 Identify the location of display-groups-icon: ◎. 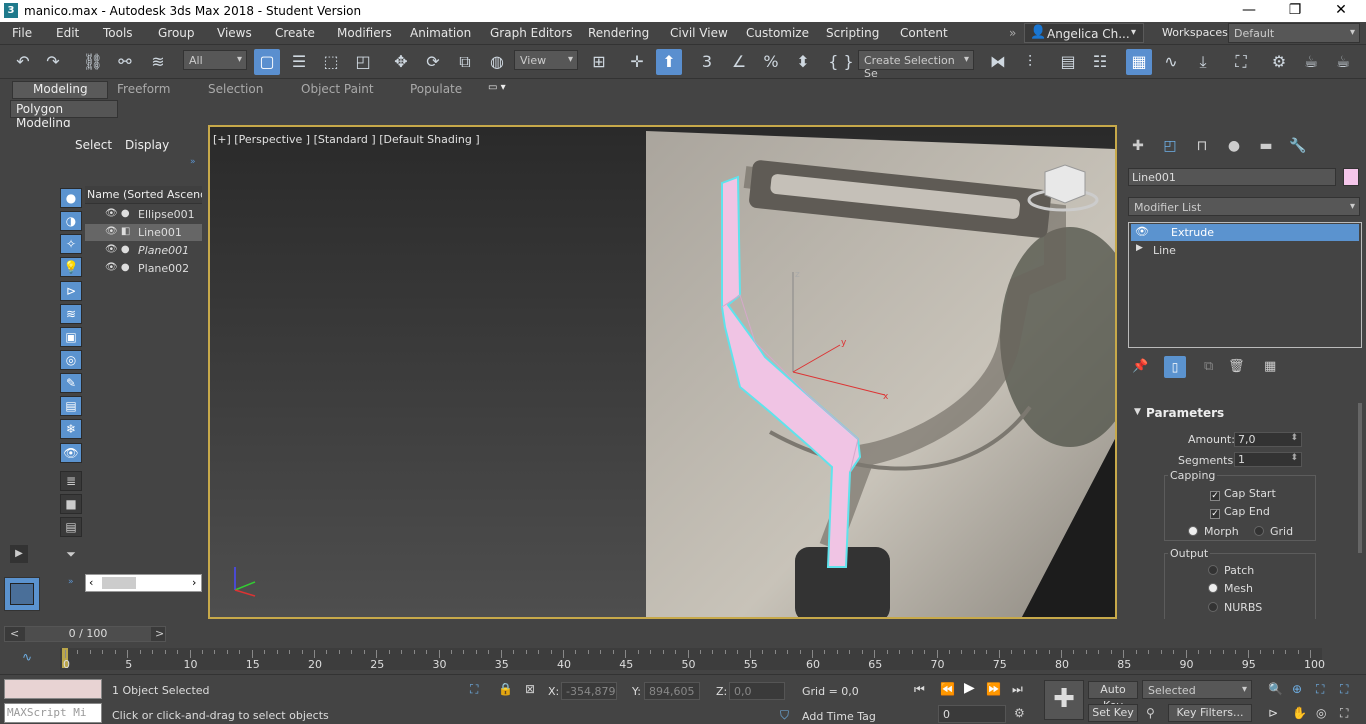
(71, 360).